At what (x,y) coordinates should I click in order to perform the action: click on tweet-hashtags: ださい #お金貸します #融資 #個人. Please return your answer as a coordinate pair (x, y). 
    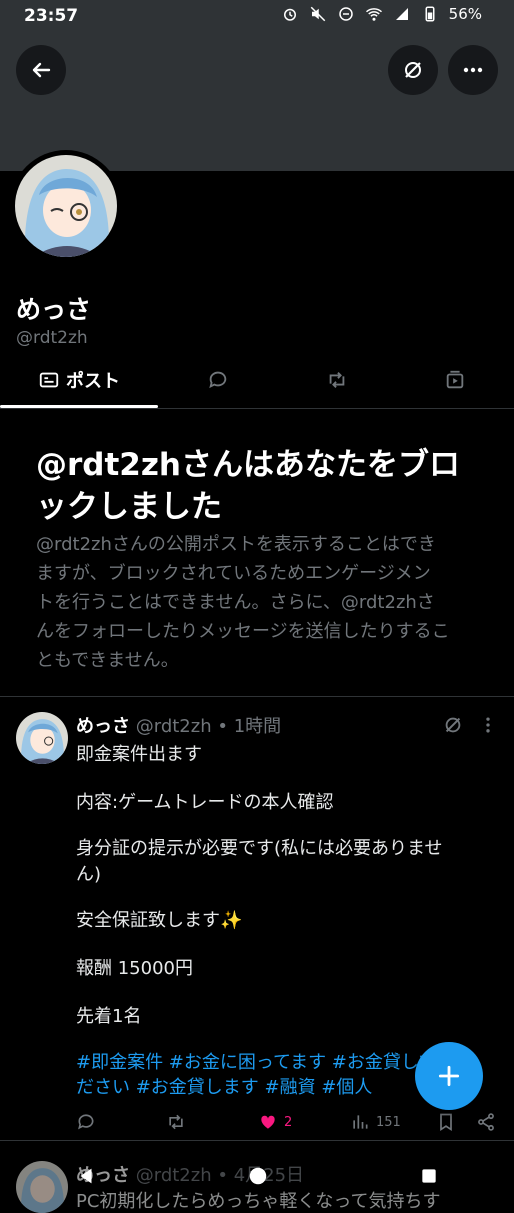
    Looking at the image, I should click on (224, 1086).